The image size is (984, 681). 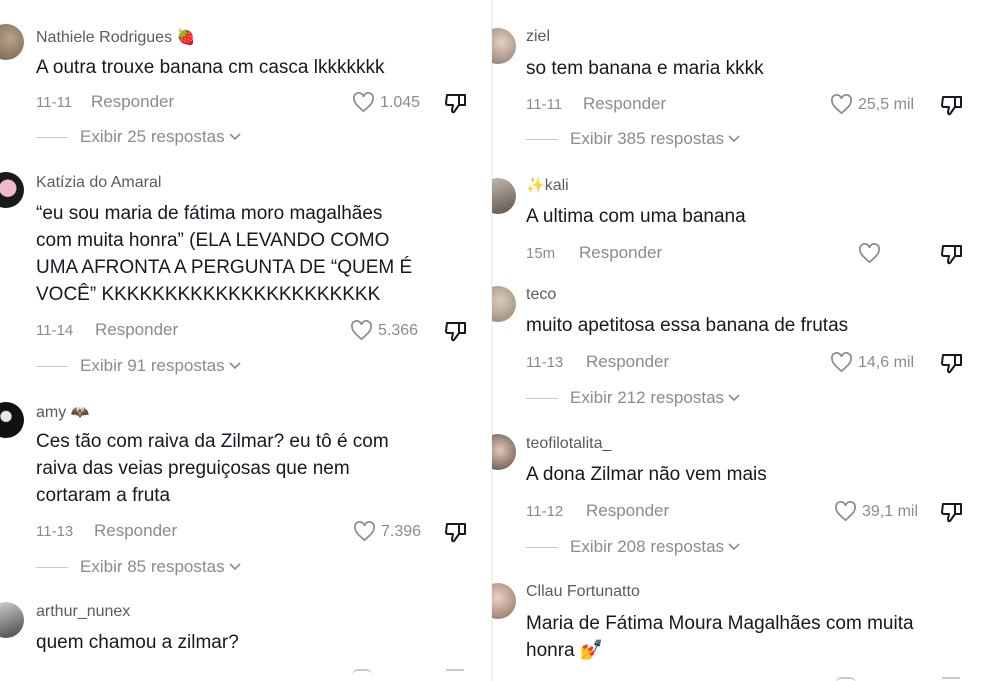 I want to click on comment-meta: 11-13 Responder 14,6 mil, so click(x=738, y=364).